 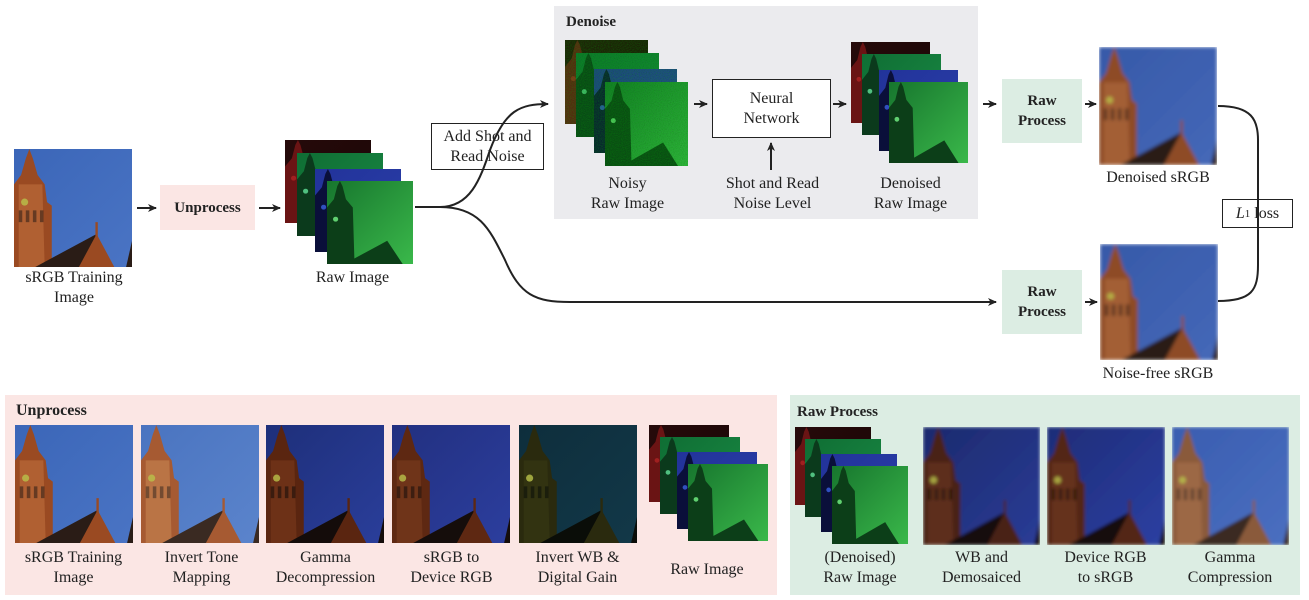 I want to click on unprocess-step-raw-stack, so click(x=709, y=483).